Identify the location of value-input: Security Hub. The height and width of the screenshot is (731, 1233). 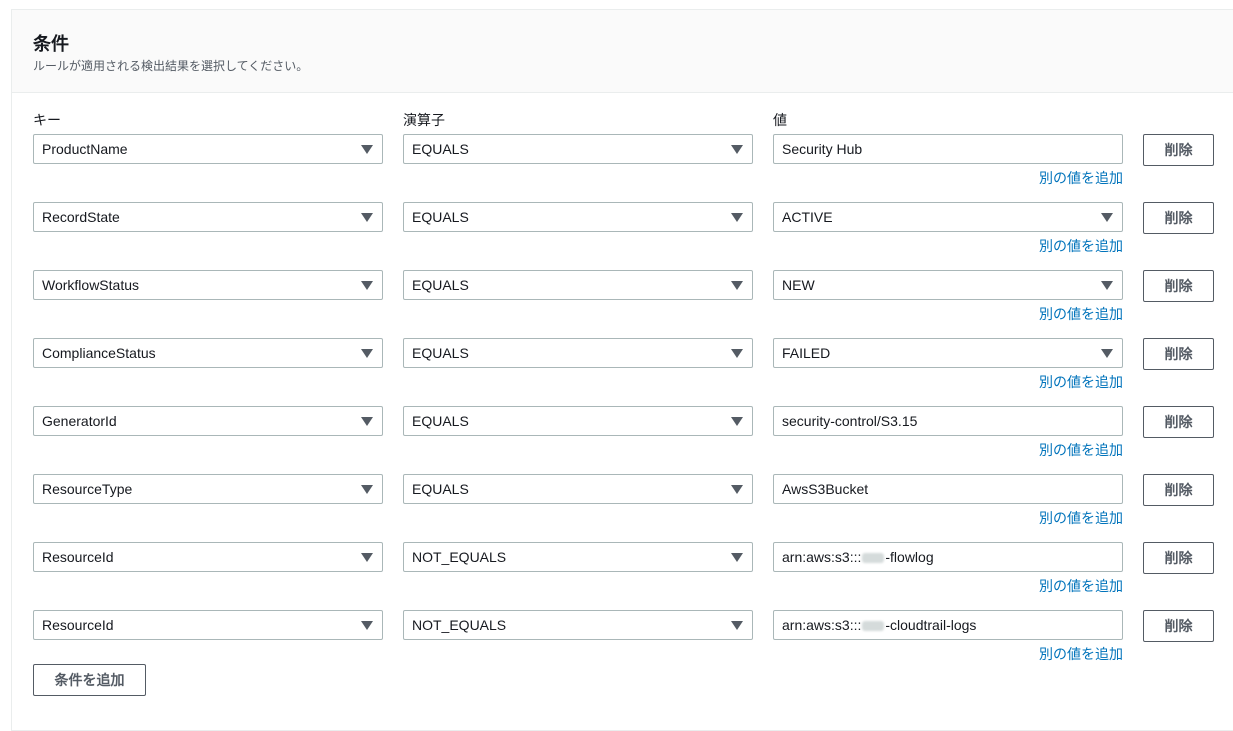
(948, 149).